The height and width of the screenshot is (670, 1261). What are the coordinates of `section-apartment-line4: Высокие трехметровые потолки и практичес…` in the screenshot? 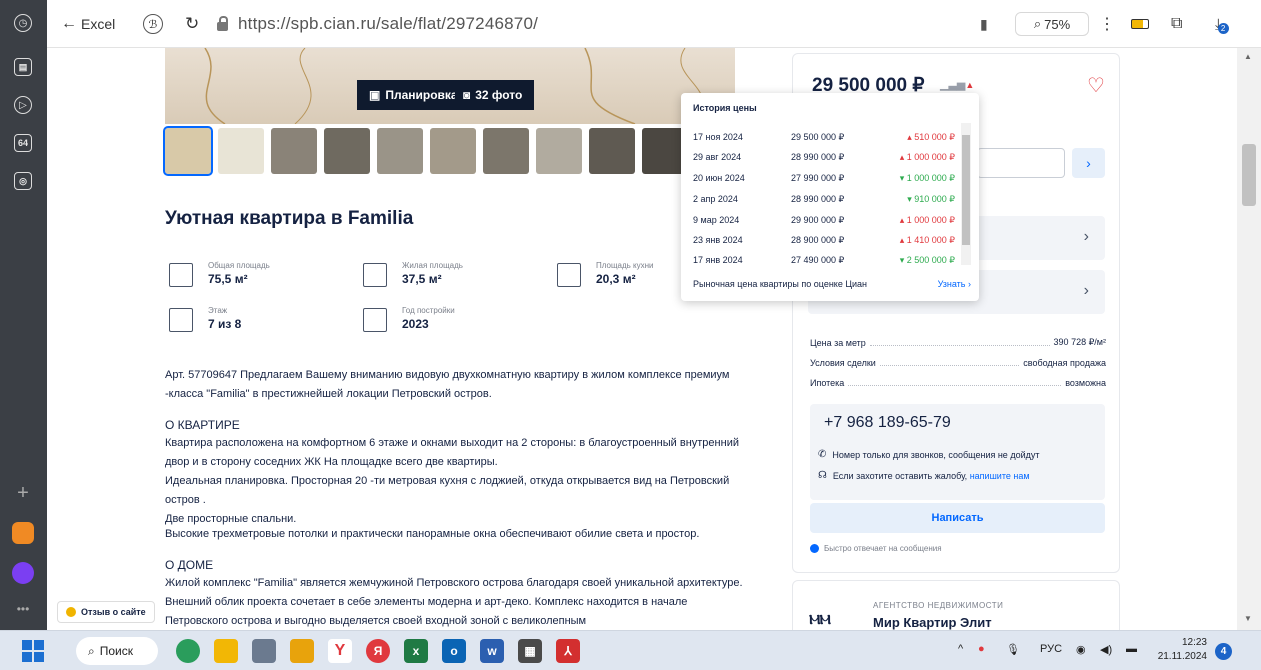 It's located at (432, 534).